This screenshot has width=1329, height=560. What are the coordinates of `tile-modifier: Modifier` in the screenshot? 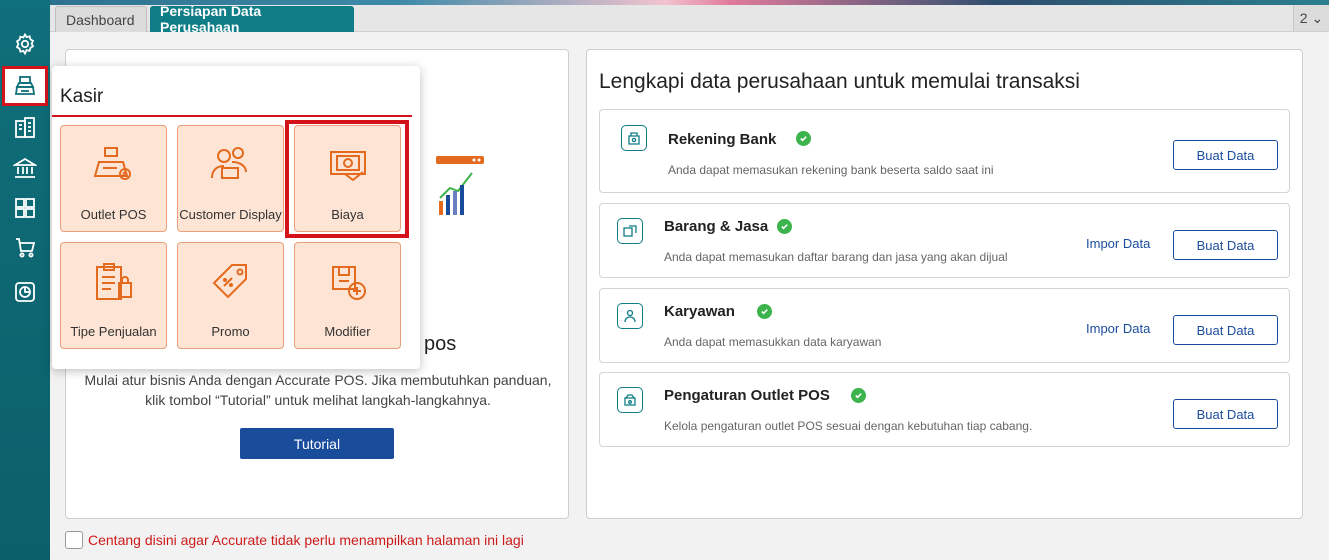 It's located at (347, 295).